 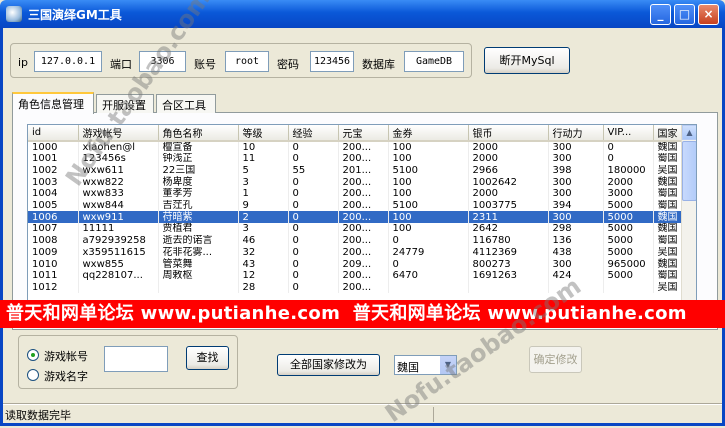 What do you see at coordinates (263, 217) in the screenshot?
I see `table-cell: 2` at bounding box center [263, 217].